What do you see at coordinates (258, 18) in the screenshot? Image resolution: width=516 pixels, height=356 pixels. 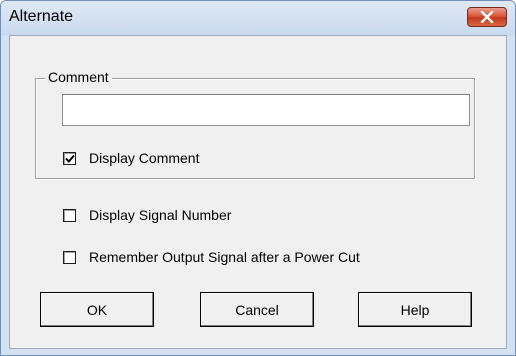 I see `title-bar: Alternate` at bounding box center [258, 18].